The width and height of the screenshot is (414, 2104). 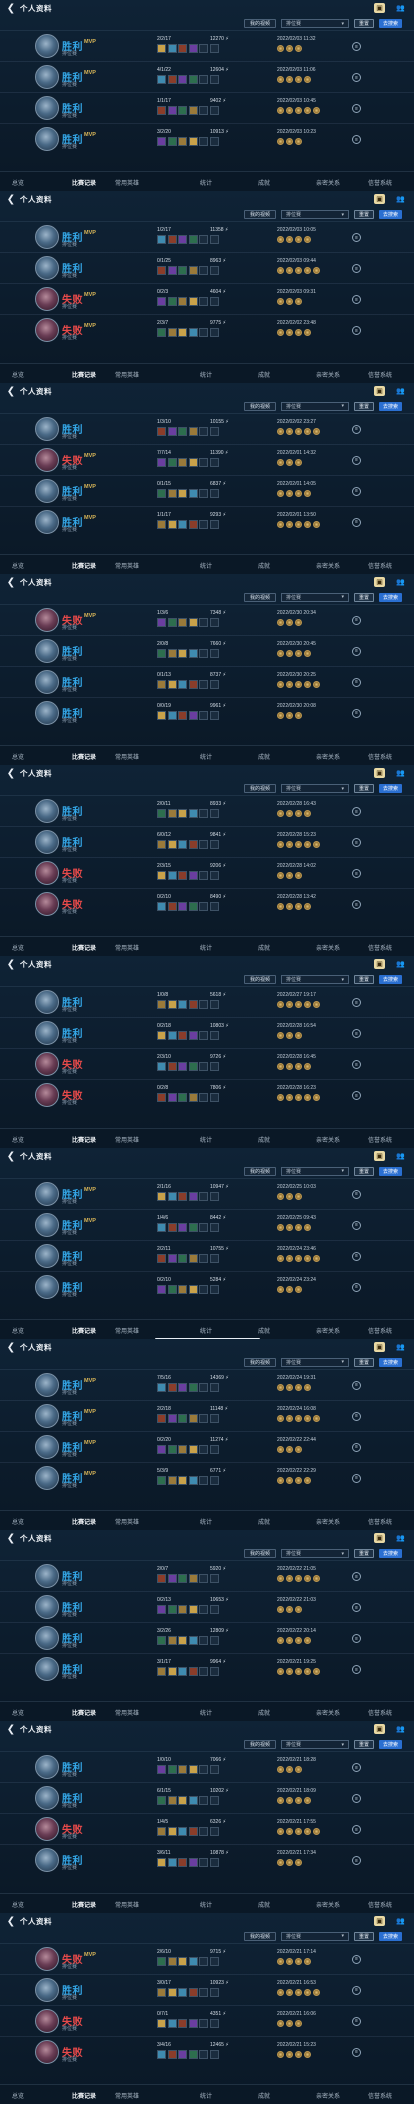 I want to click on match-row: 胜利 MVP 排位赛 7/5/16 14369 ⚡ 2022/02/24 19:31 ≡, so click(x=207, y=1383).